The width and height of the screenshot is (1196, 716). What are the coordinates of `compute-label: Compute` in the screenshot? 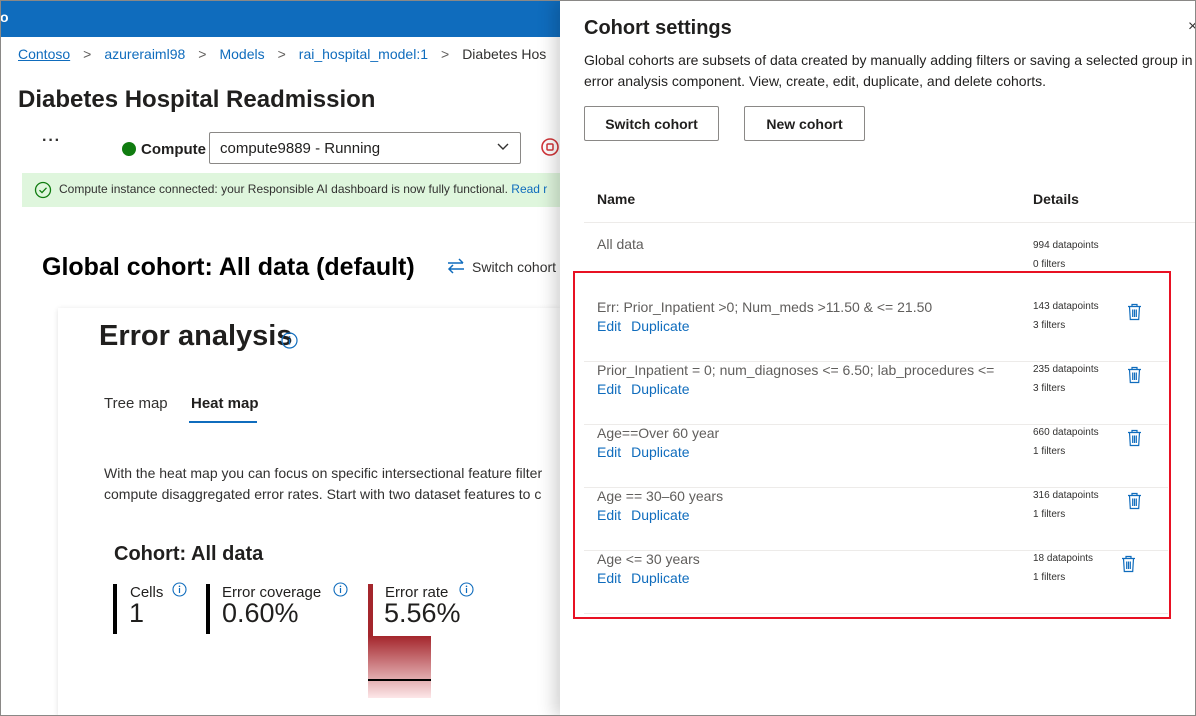 It's located at (173, 149).